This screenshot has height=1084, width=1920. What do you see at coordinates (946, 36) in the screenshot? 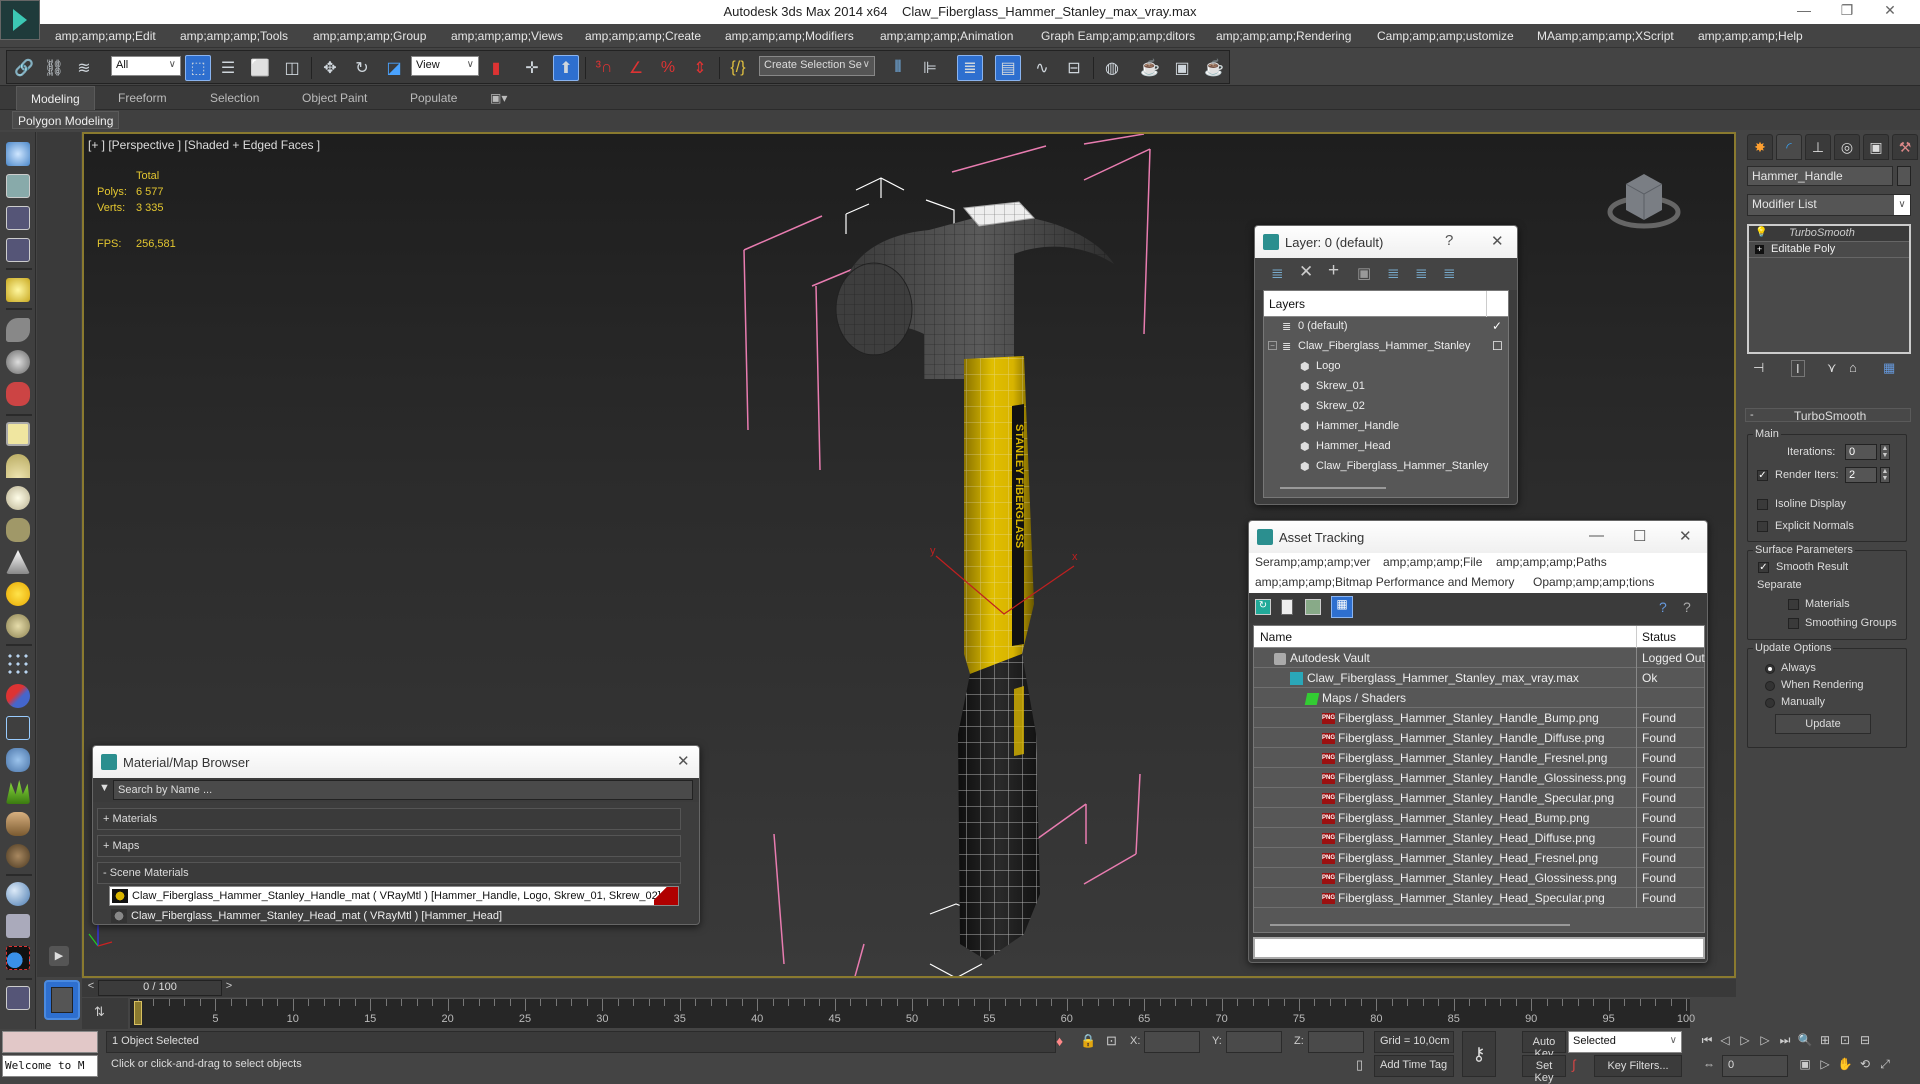
I see `menu-animation: amp;amp;amp;Animation` at bounding box center [946, 36].